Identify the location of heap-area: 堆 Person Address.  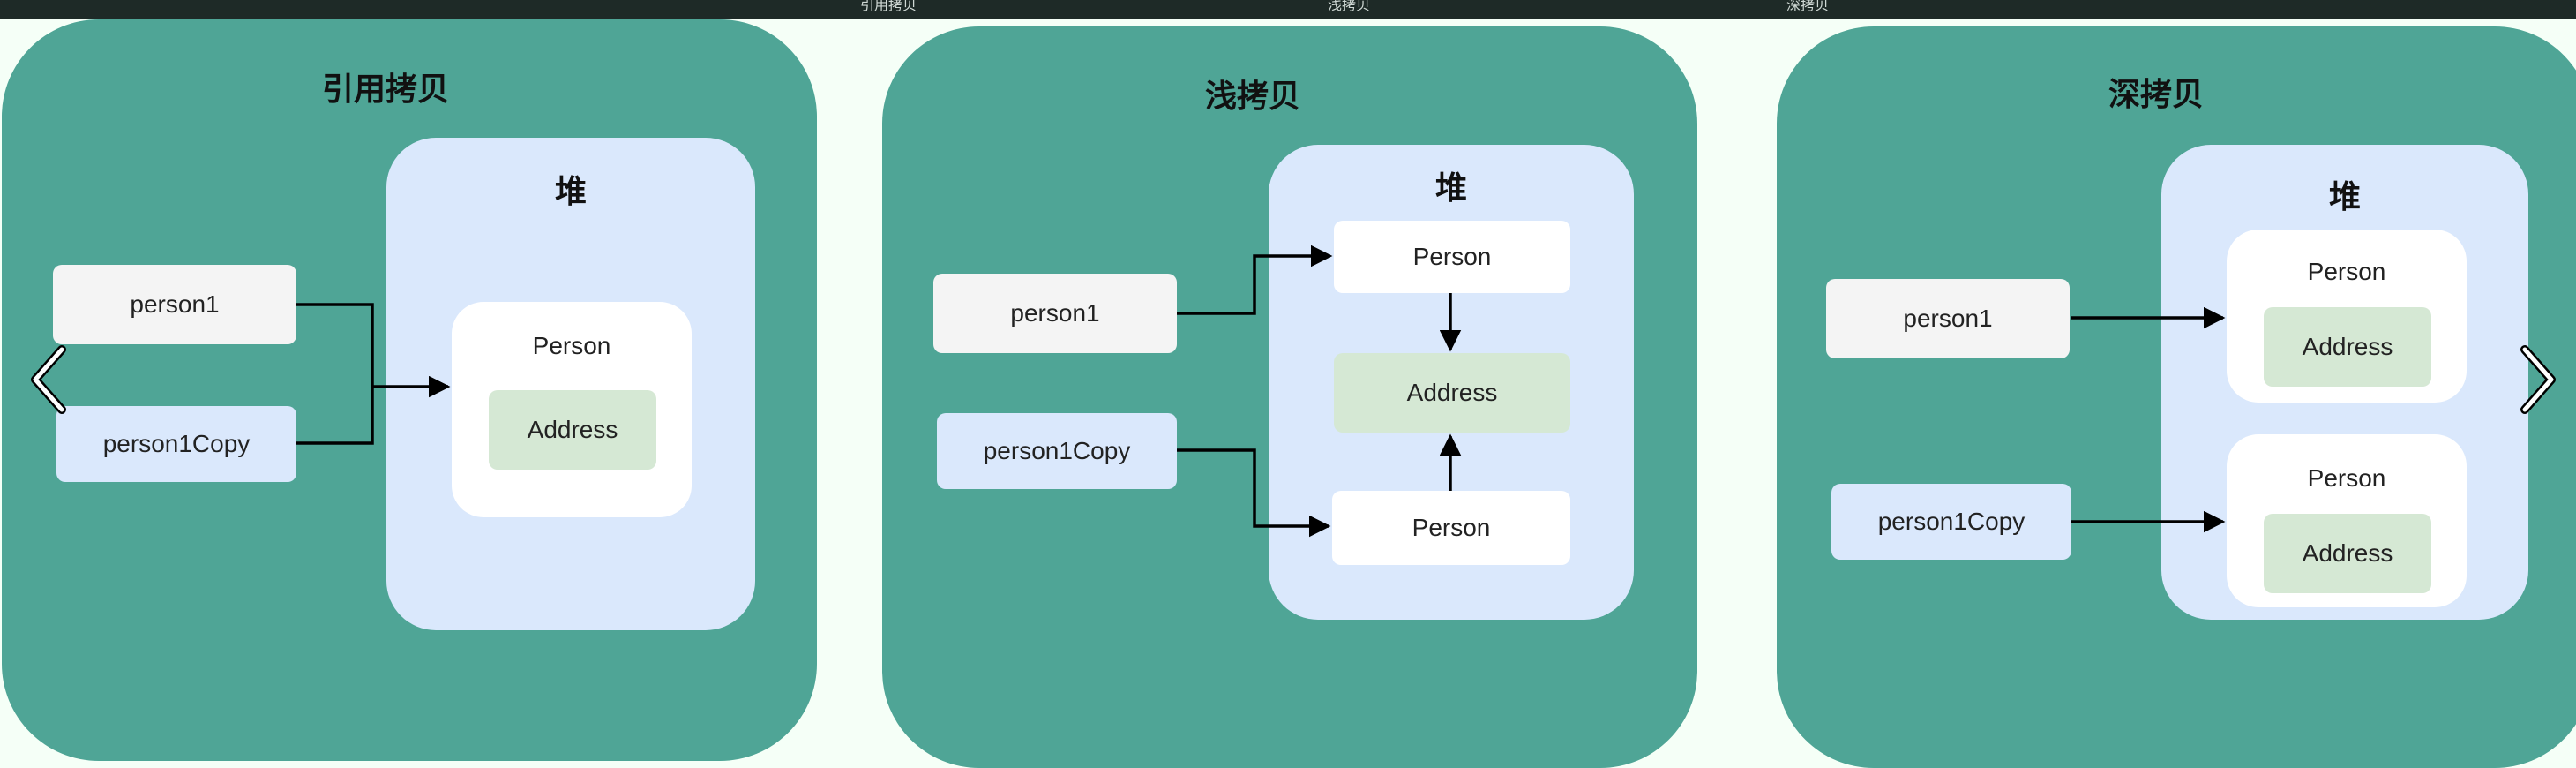
(571, 384).